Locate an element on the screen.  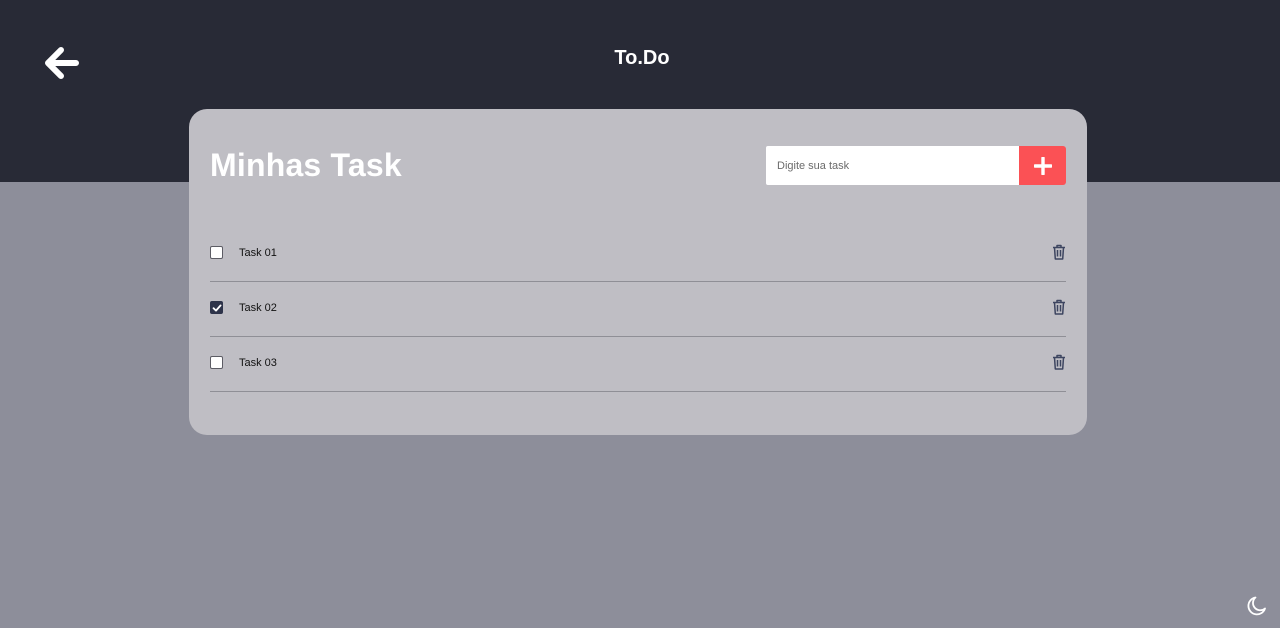
task-label: Task 01 is located at coordinates (258, 253).